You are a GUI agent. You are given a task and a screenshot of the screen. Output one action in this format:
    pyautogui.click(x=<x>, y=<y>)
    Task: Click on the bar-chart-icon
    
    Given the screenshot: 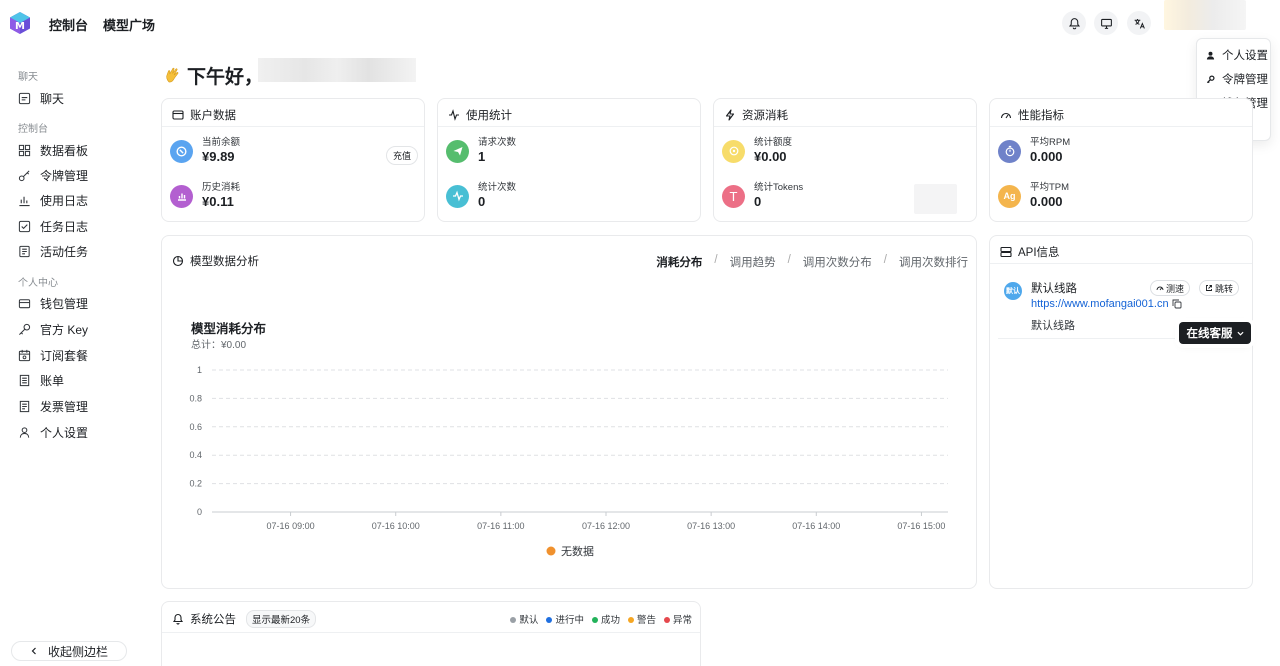 What is the action you would take?
    pyautogui.click(x=24, y=201)
    